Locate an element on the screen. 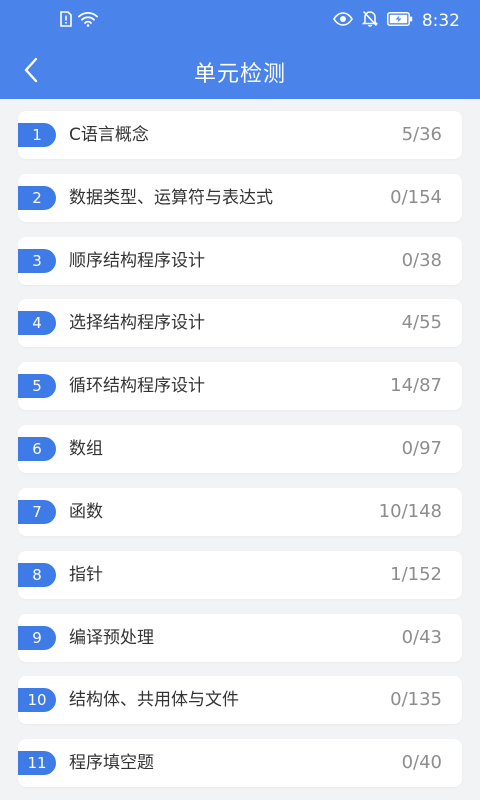  status-bar: 8:32 is located at coordinates (240, 20).